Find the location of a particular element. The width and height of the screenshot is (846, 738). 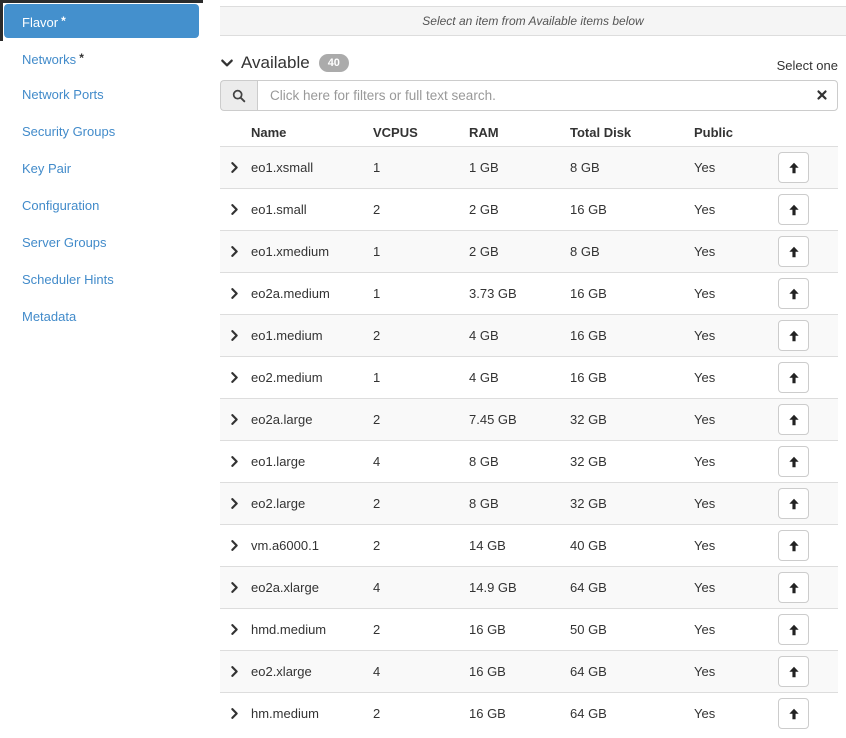

available-count-badge: 40 is located at coordinates (333, 63).